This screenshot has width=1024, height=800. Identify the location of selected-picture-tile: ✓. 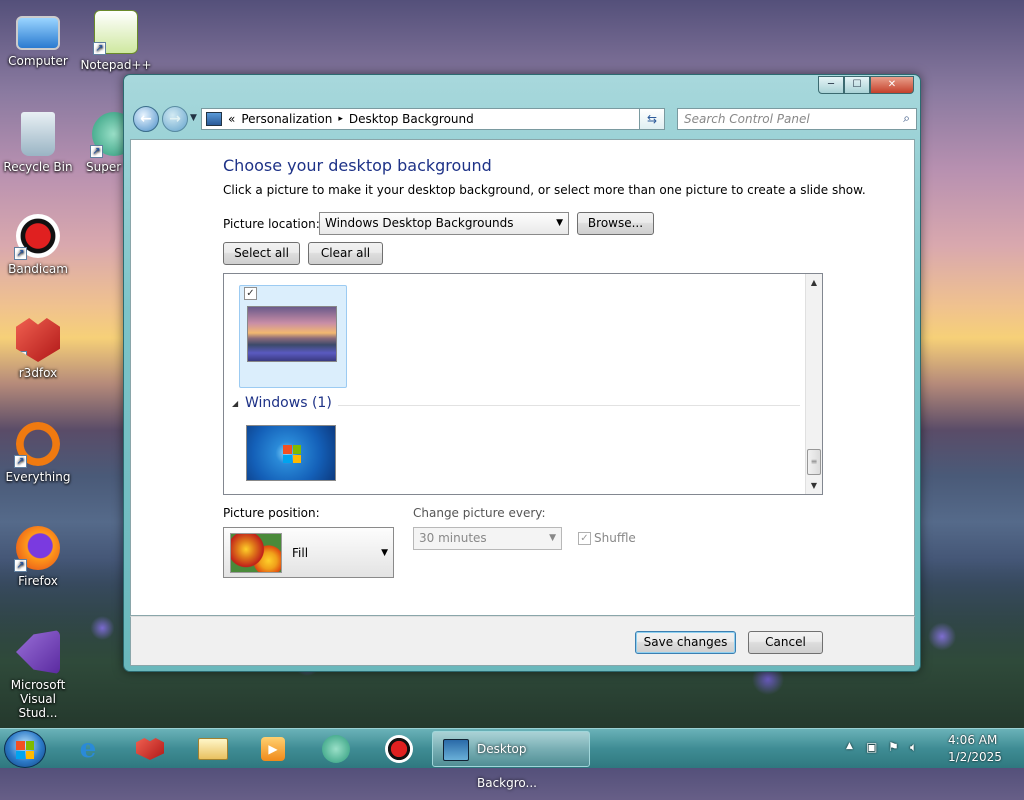
(293, 336).